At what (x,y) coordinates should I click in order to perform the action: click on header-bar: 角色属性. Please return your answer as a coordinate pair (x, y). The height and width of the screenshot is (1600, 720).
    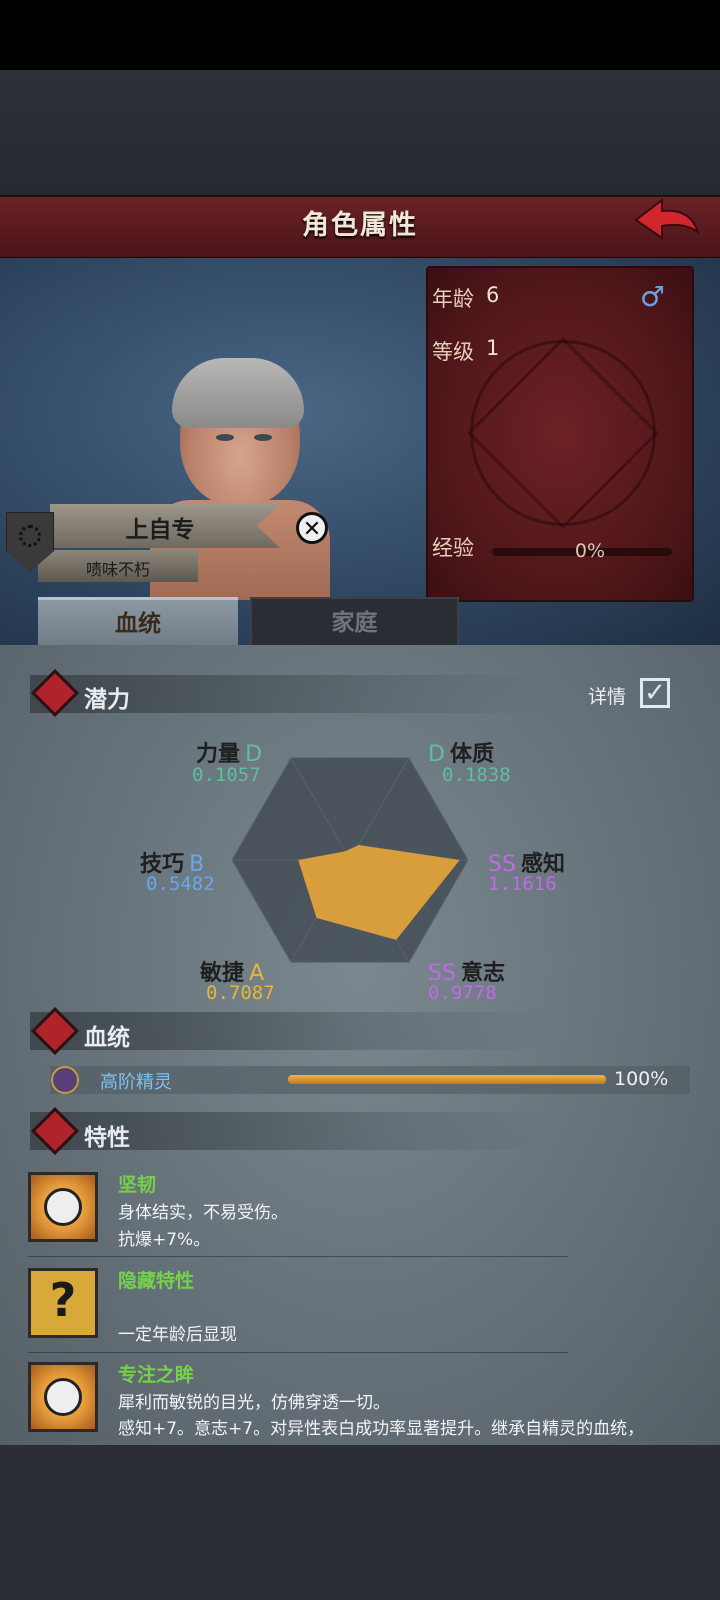
    Looking at the image, I should click on (360, 227).